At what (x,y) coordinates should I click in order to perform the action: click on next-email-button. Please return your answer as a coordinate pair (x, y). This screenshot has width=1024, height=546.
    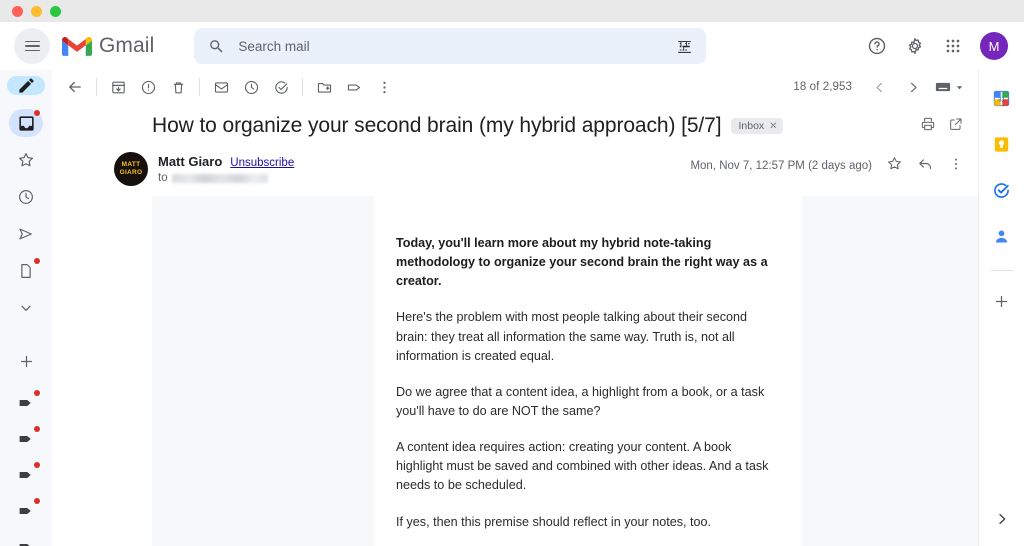
    Looking at the image, I should click on (913, 87).